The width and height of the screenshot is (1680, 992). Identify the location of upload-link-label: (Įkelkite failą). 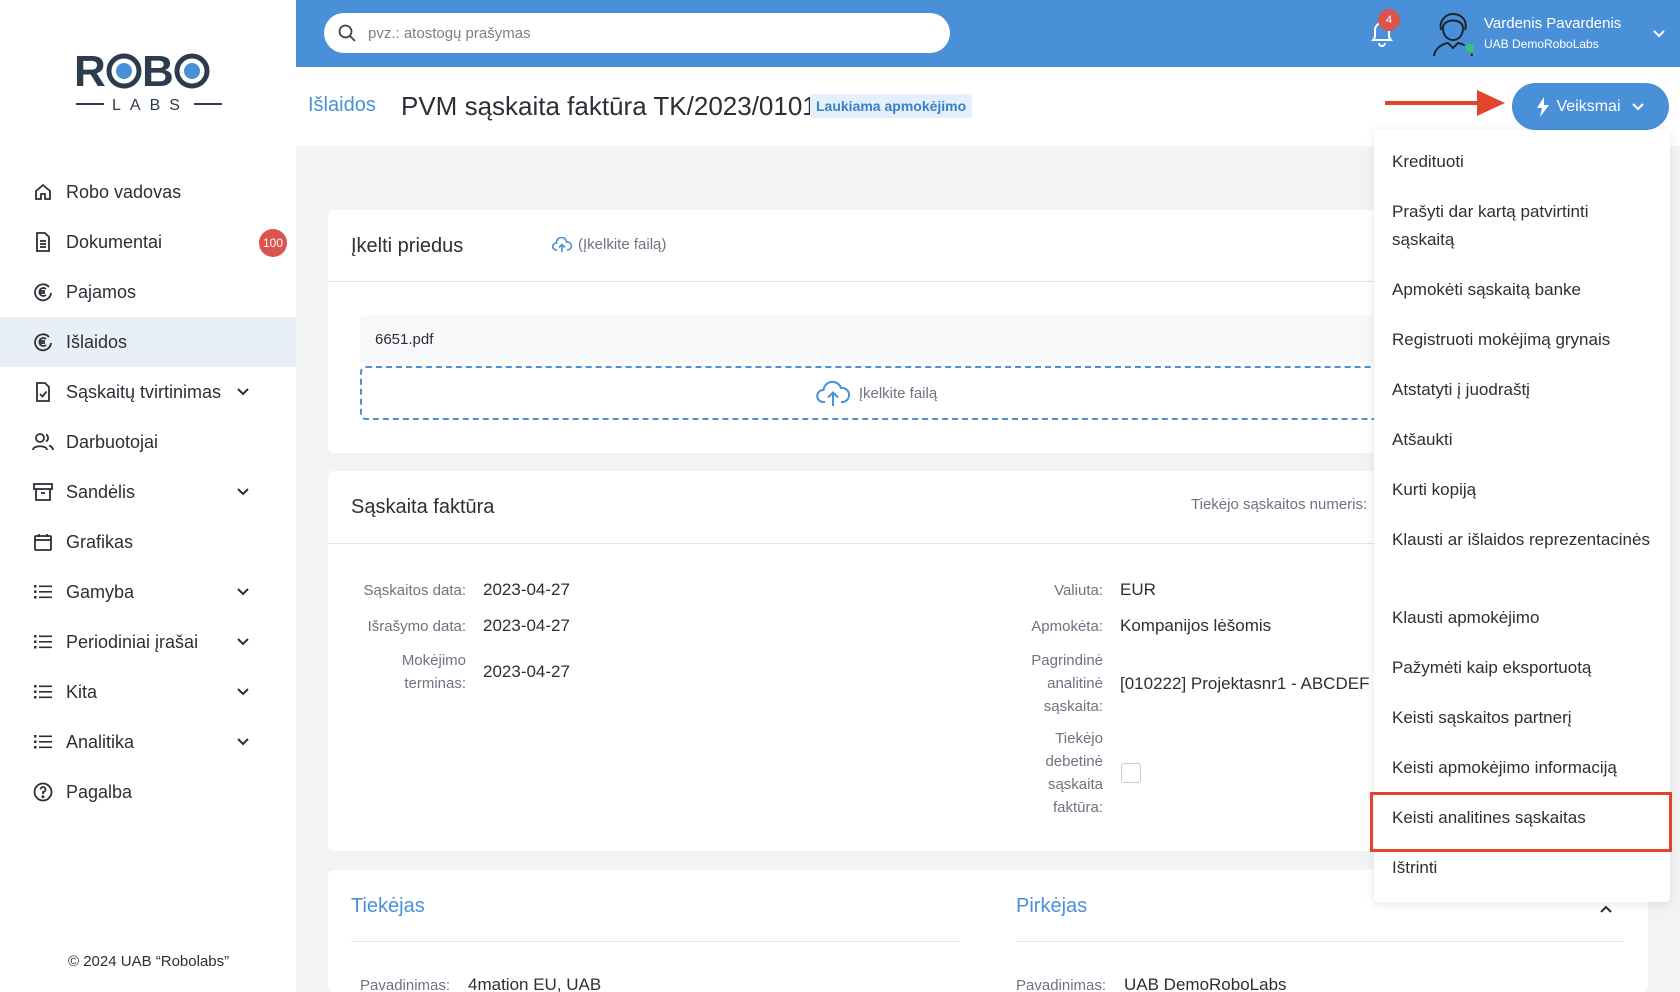
(622, 244).